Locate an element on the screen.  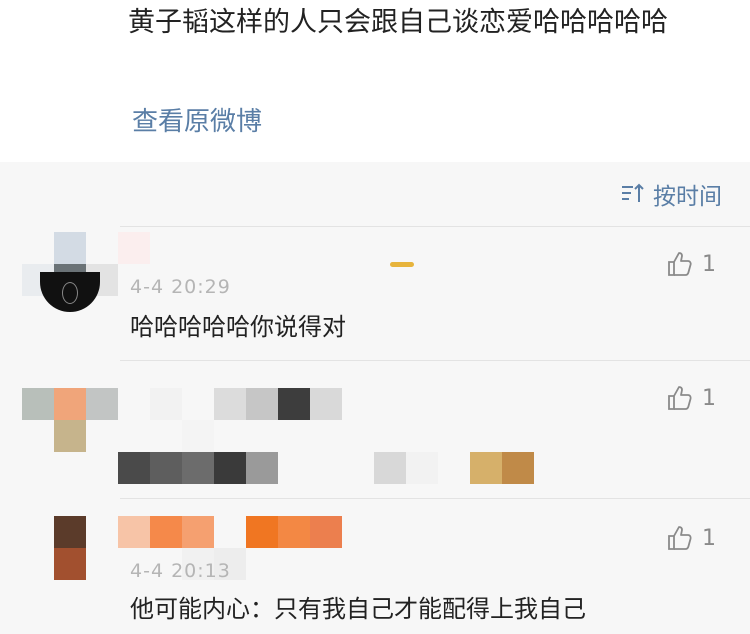
comment-time: 4-4 20:29 is located at coordinates (180, 287).